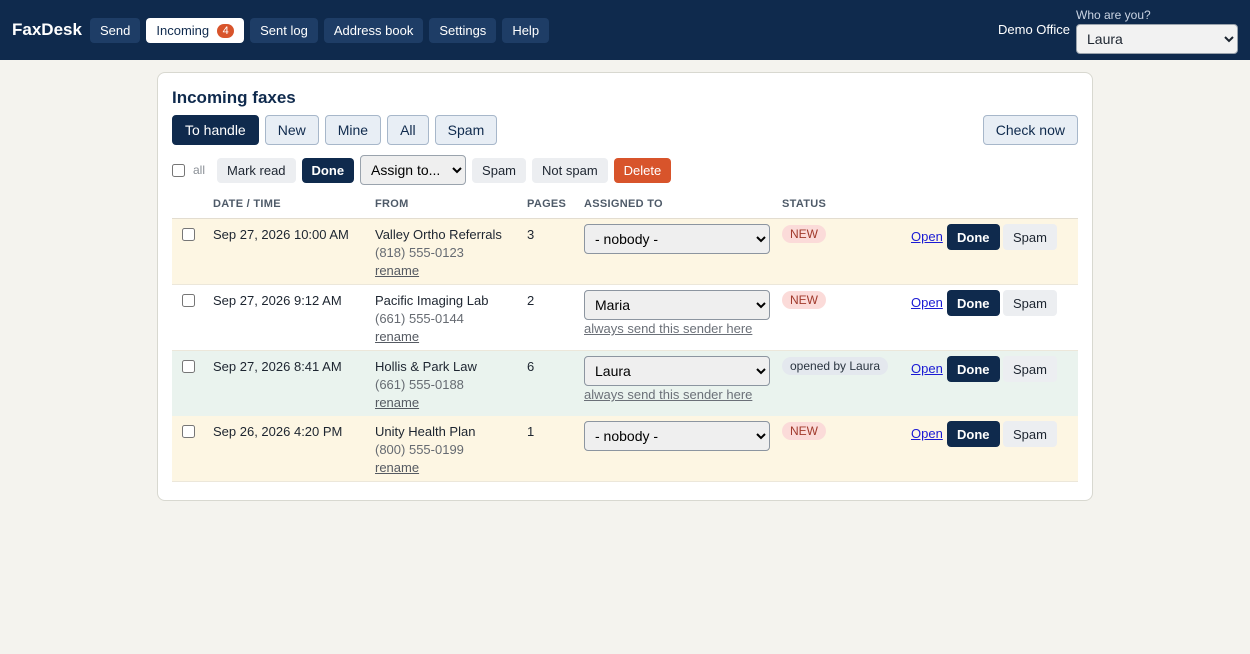  What do you see at coordinates (531, 300) in the screenshot?
I see `row-pages: 2` at bounding box center [531, 300].